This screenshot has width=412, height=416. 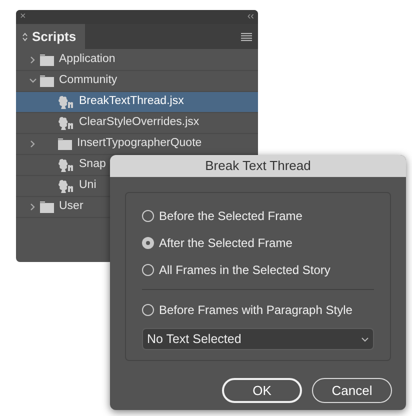 I want to click on radio-option: Before the Selected Frame, so click(x=258, y=215).